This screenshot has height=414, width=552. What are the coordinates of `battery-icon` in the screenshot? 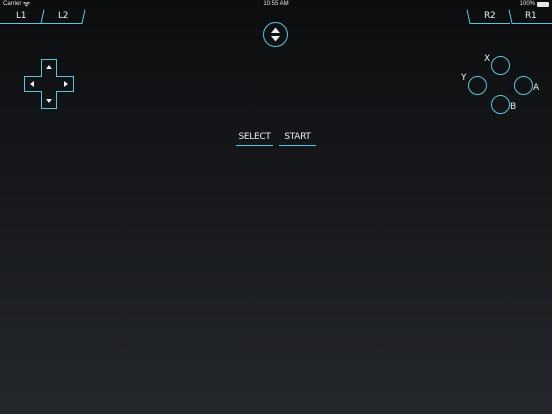 It's located at (543, 4).